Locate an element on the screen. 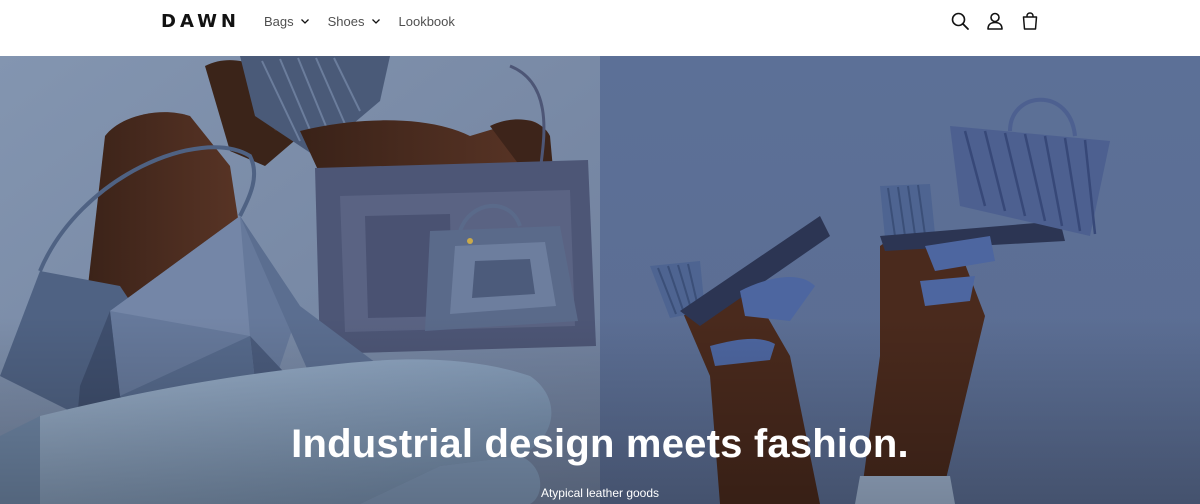 Image resolution: width=1200 pixels, height=504 pixels. site-header: DAWN Bags Shoes Lookbook is located at coordinates (600, 28).